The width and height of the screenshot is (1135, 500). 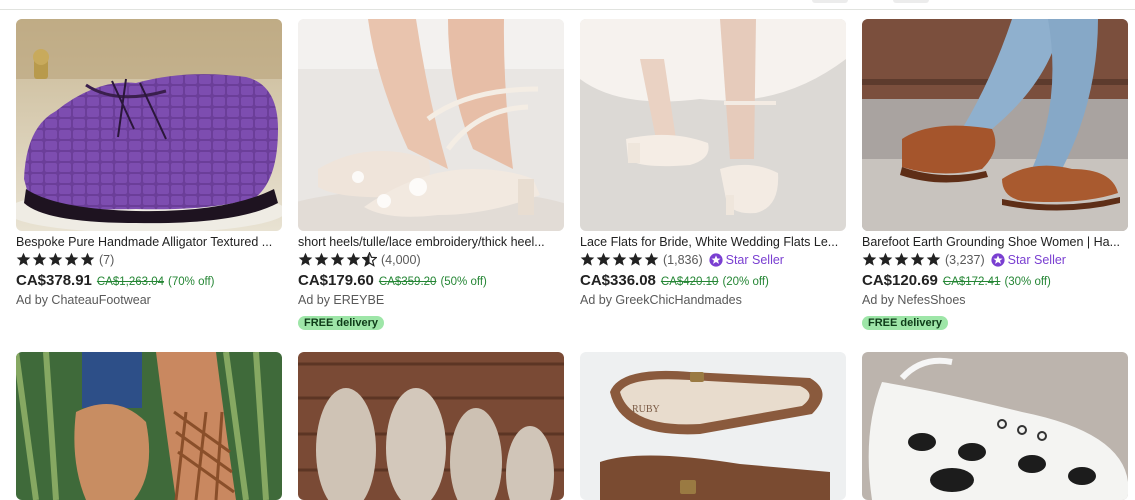 What do you see at coordinates (683, 259) in the screenshot?
I see `review-count: (1,836)` at bounding box center [683, 259].